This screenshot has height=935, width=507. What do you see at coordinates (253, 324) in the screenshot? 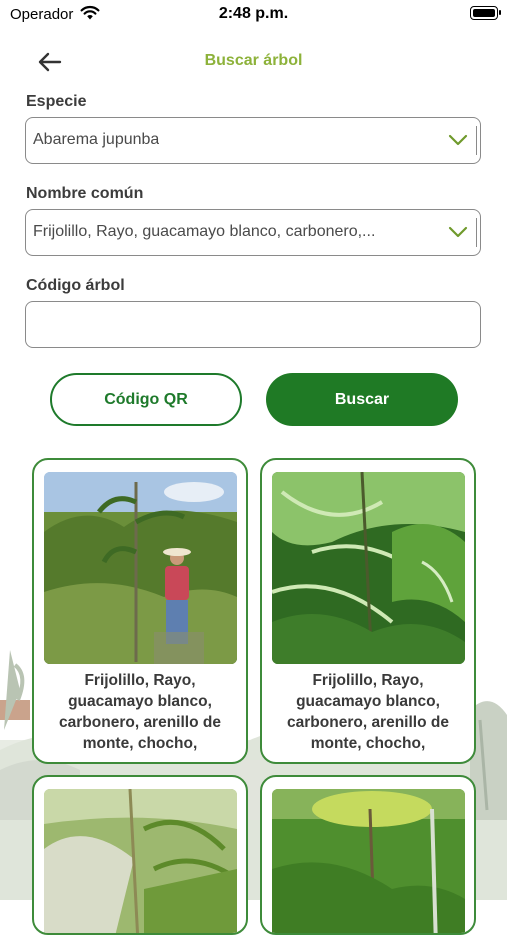
I see `tree-code-input` at bounding box center [253, 324].